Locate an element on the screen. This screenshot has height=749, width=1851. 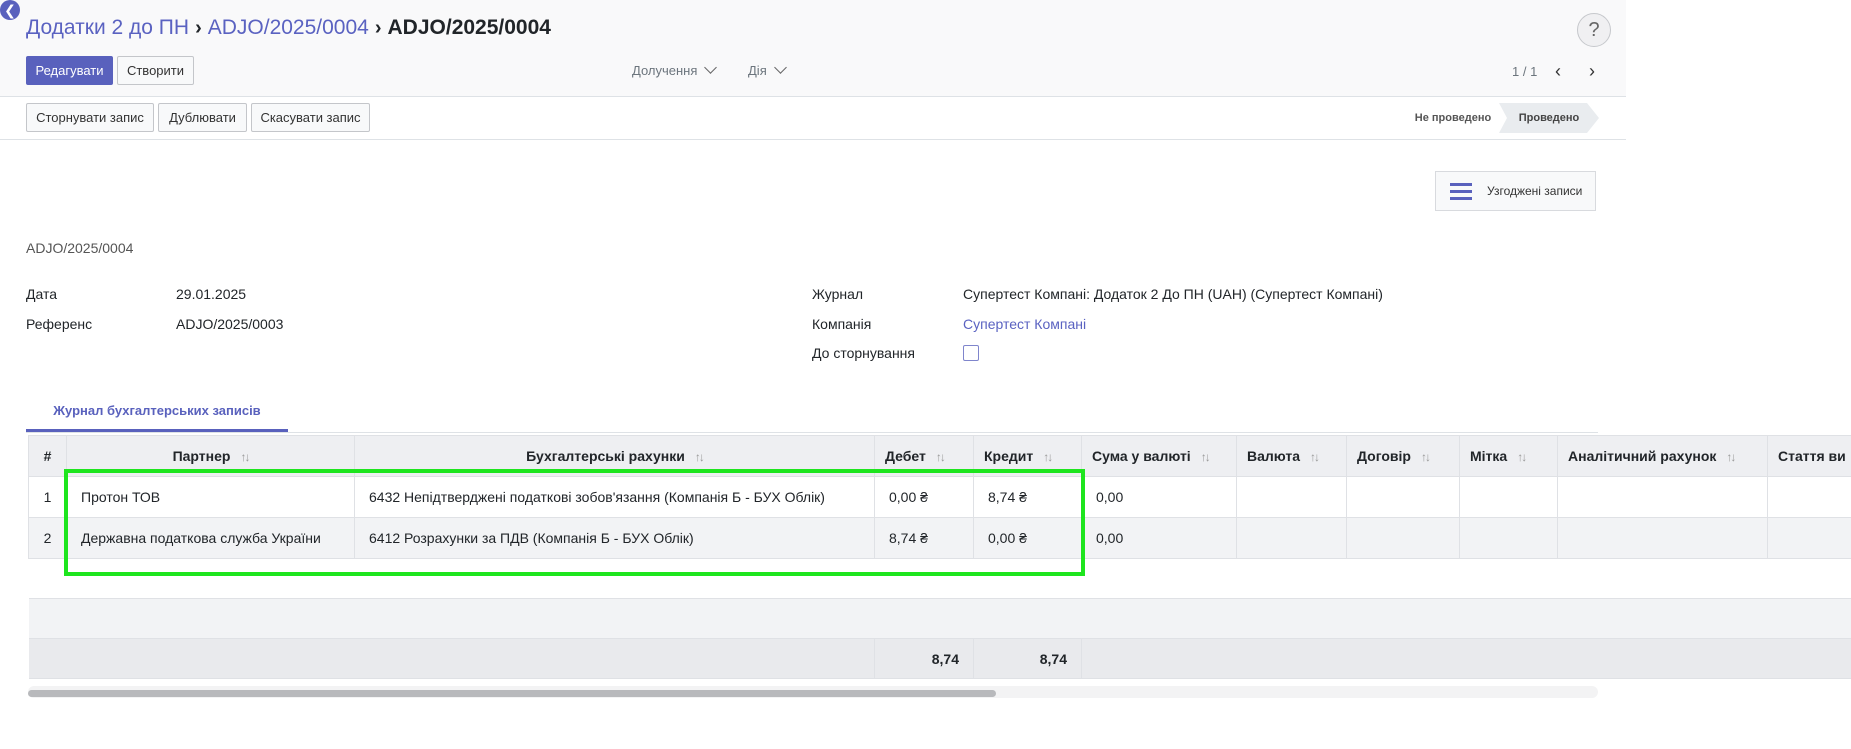
duplicate-button: Дублювати is located at coordinates (202, 117).